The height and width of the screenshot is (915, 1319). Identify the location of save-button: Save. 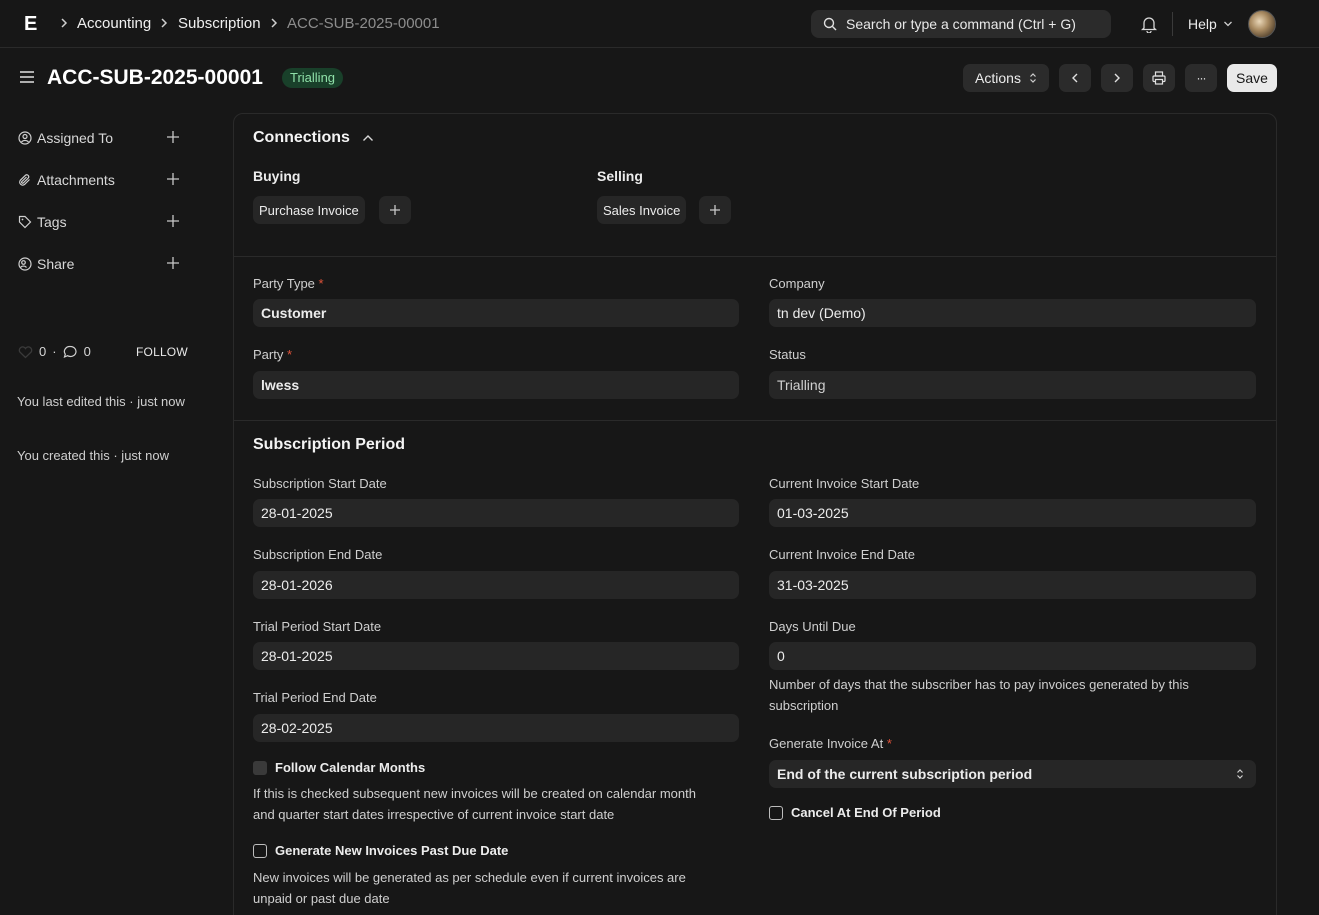
(1252, 78).